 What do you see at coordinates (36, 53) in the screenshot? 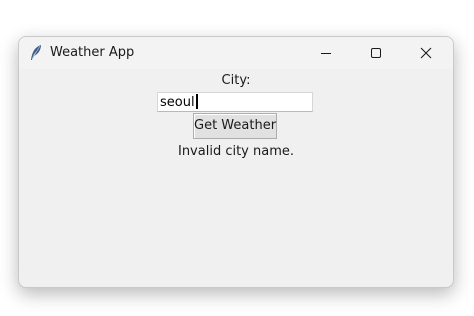
I see `feather-icon` at bounding box center [36, 53].